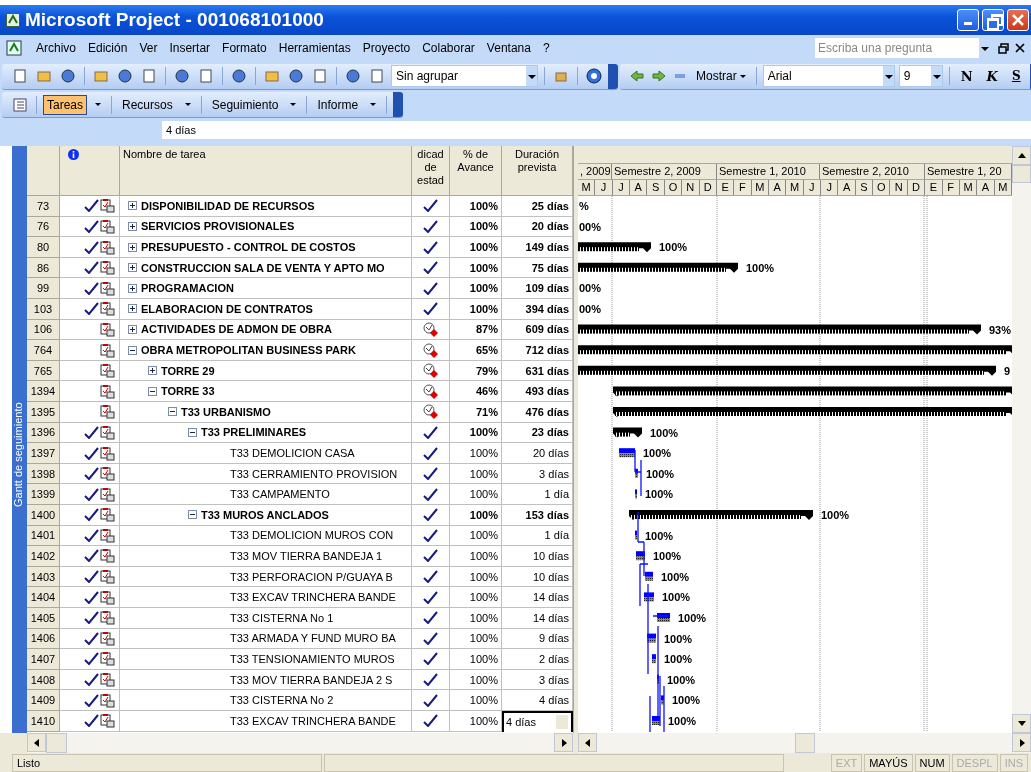 The height and width of the screenshot is (772, 1031). I want to click on font-size-select: 9, so click(920, 76).